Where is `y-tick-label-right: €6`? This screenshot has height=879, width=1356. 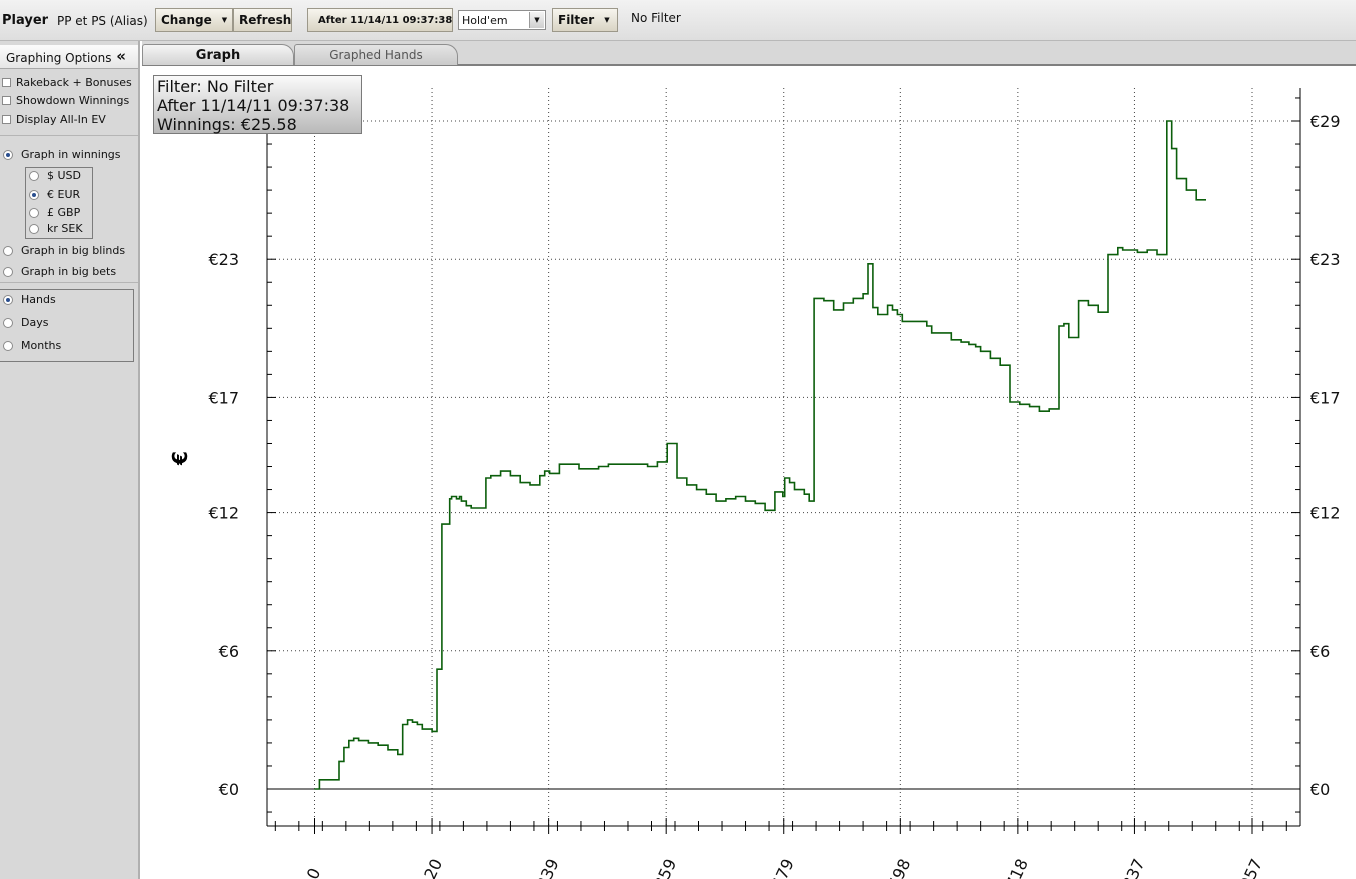 y-tick-label-right: €6 is located at coordinates (1320, 651).